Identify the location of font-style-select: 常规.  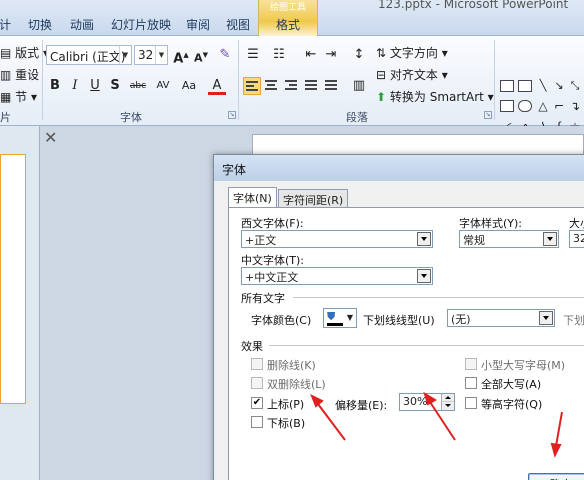
(509, 239).